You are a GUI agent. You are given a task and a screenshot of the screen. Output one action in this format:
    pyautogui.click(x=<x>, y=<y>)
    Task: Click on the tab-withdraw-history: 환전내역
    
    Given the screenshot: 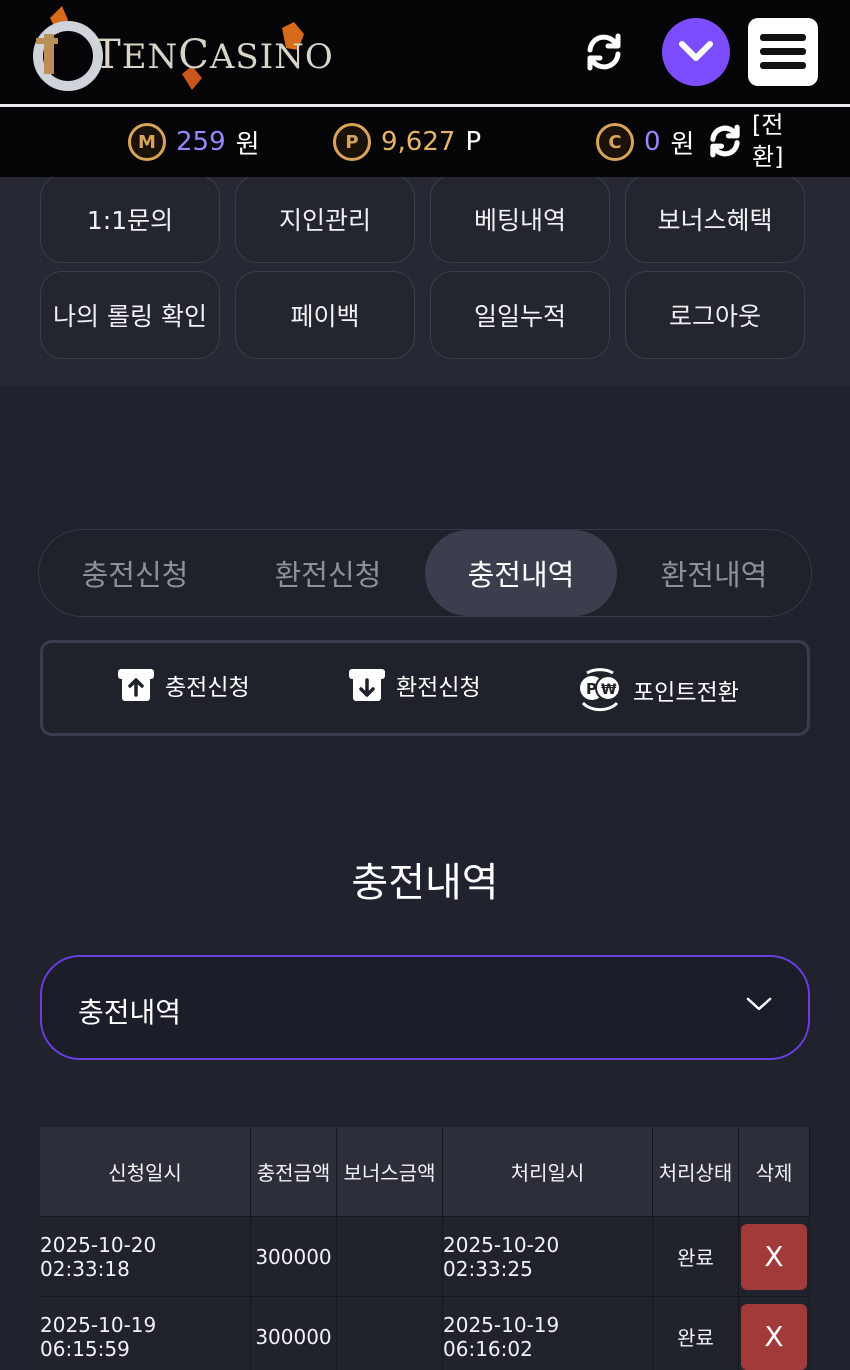 What is the action you would take?
    pyautogui.click(x=714, y=573)
    